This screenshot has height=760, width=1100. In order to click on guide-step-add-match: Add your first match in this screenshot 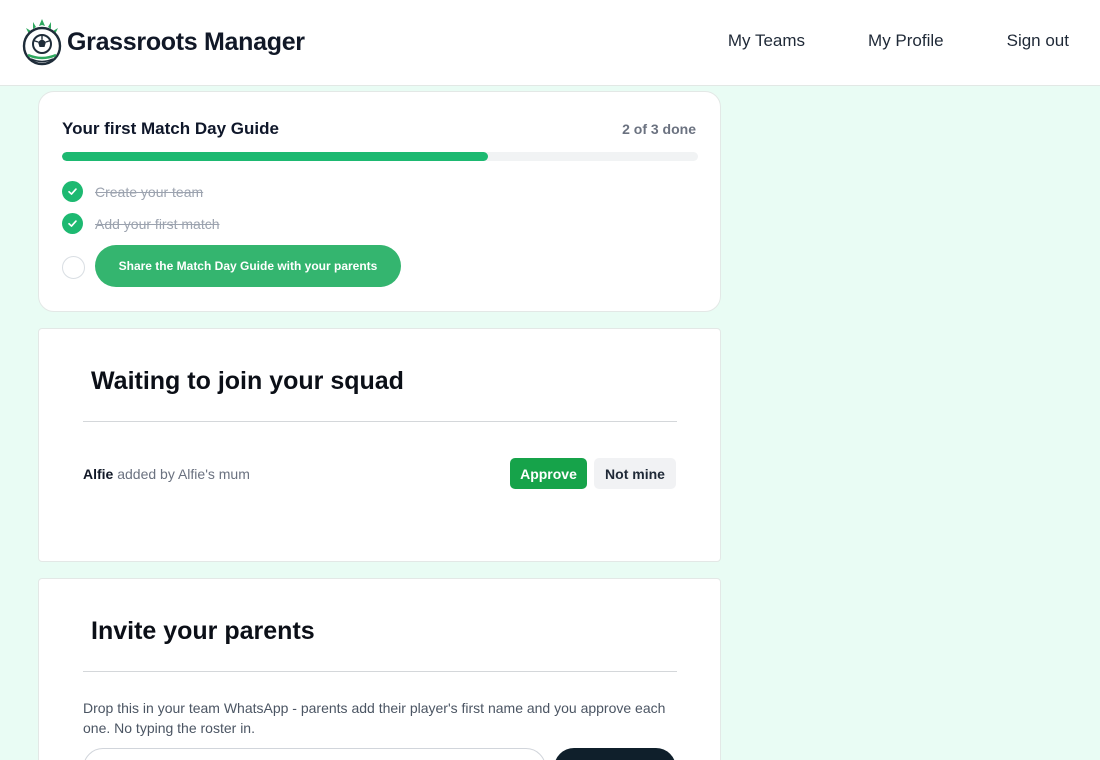, I will do `click(141, 223)`.